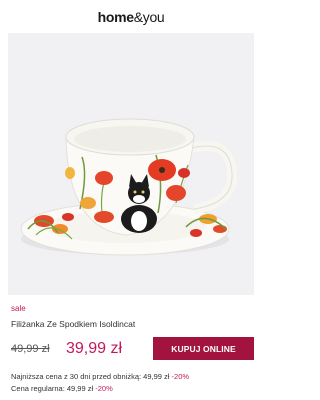  Describe the element at coordinates (18, 308) in the screenshot. I see `sale-badge: sale` at that location.